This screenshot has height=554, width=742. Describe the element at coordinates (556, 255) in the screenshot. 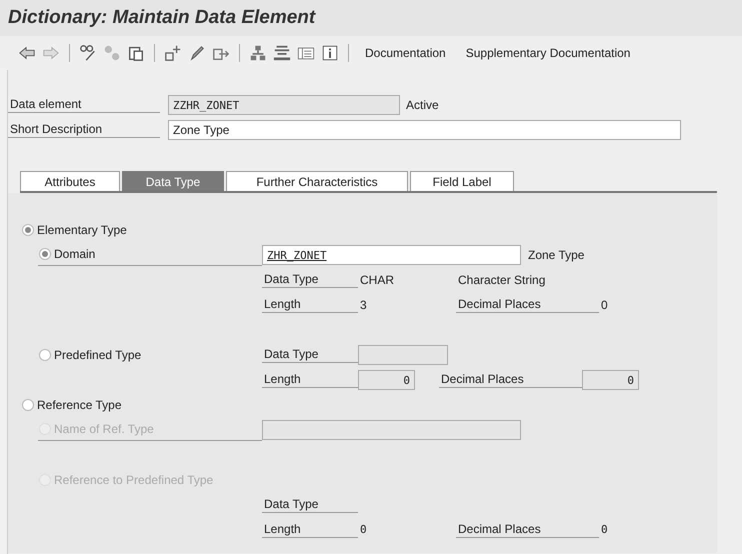

I see `domain-description: Zone Type` at that location.